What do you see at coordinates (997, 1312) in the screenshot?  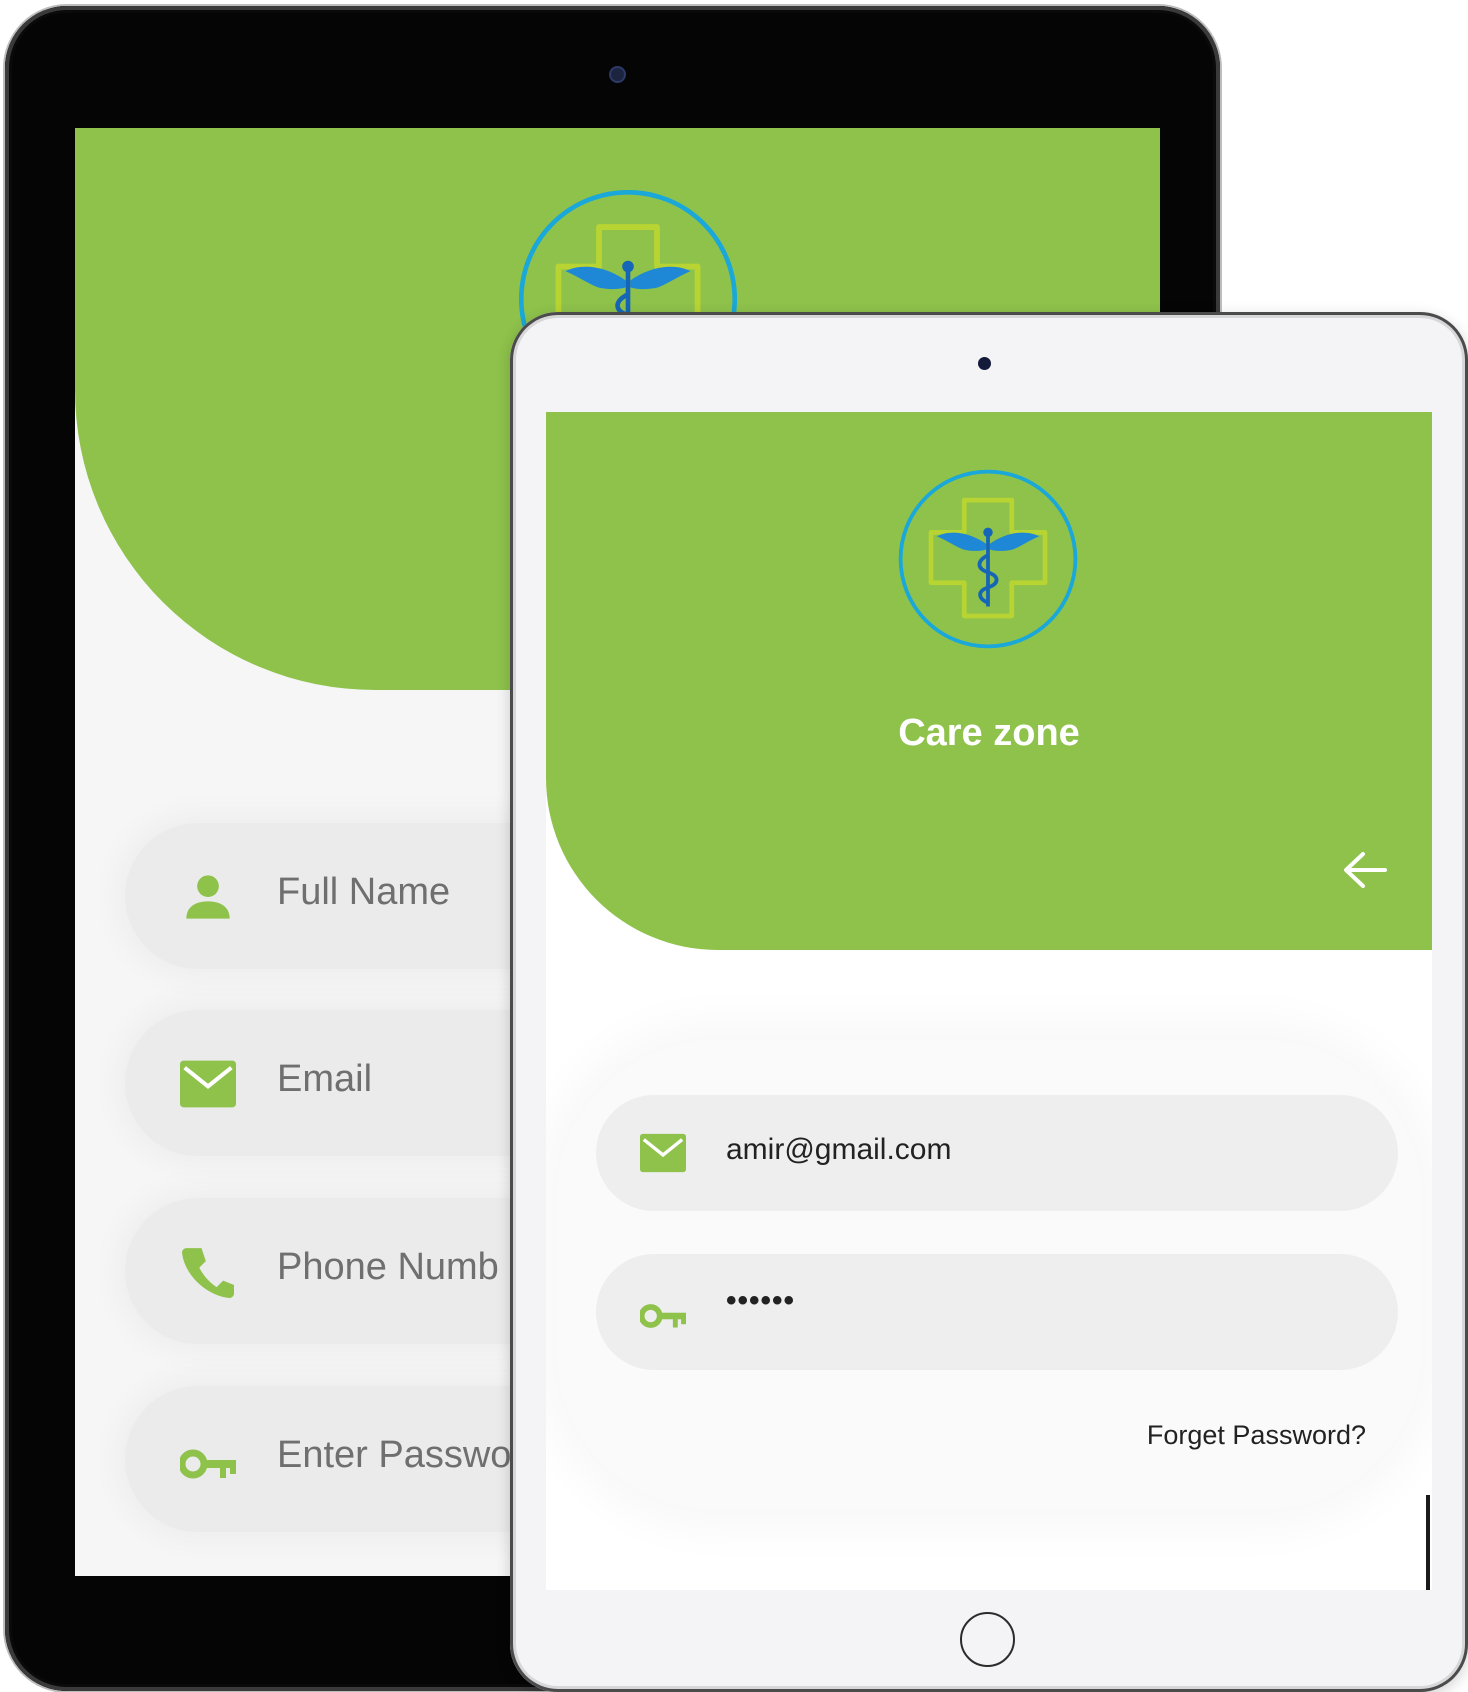 I see `password-input: ••••••` at bounding box center [997, 1312].